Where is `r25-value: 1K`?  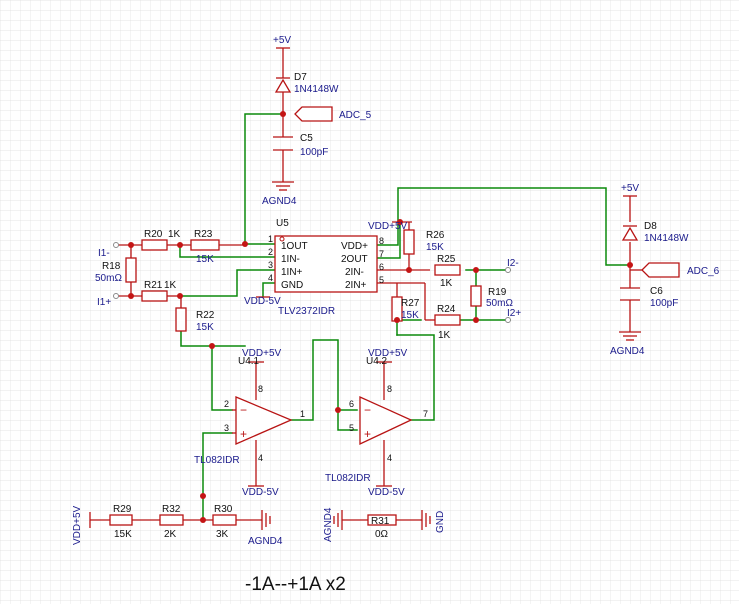 r25-value: 1K is located at coordinates (446, 283).